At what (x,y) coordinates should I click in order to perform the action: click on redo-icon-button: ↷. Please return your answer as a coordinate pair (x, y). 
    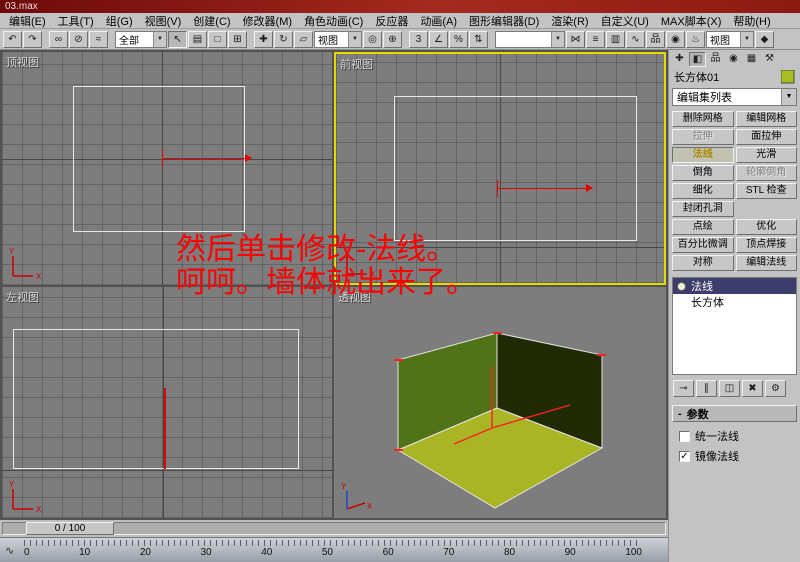
    Looking at the image, I should click on (32, 39).